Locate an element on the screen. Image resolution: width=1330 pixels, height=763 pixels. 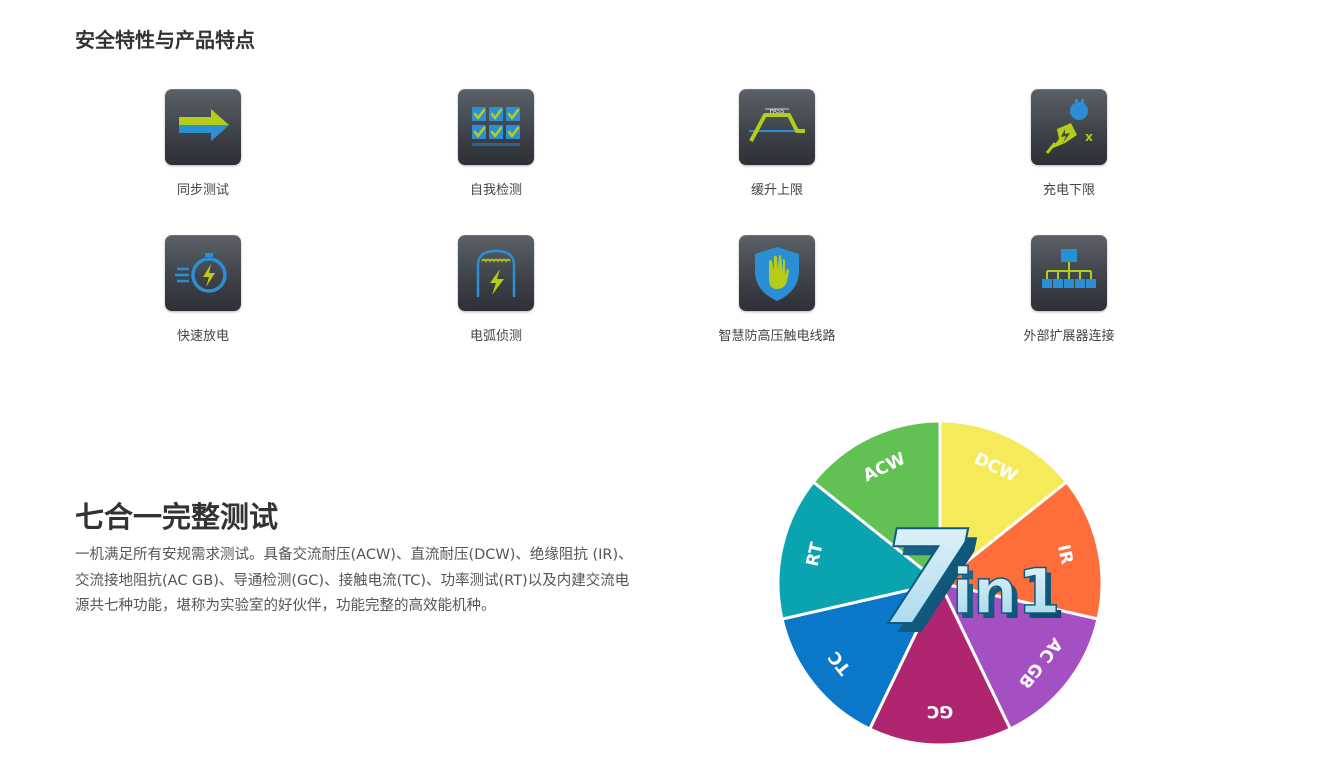
feature-self-test: 自我检测 is located at coordinates (496, 143).